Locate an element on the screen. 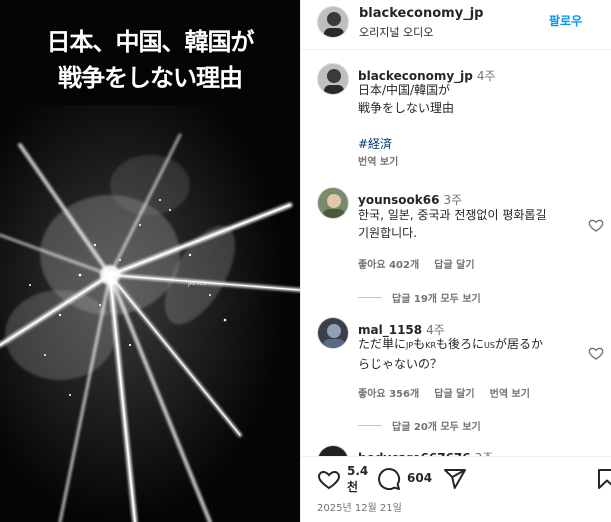 The image size is (611, 522). comment-line: 한국, 일본, 중국과 전쟁없이 평화롭길 is located at coordinates (452, 215).